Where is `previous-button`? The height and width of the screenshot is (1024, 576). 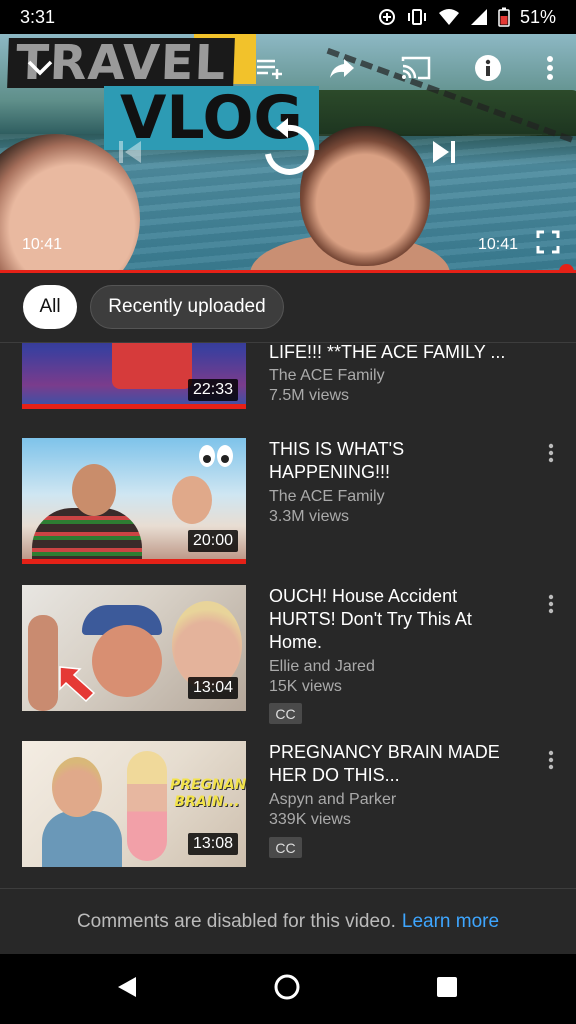
previous-button is located at coordinates (130, 154).